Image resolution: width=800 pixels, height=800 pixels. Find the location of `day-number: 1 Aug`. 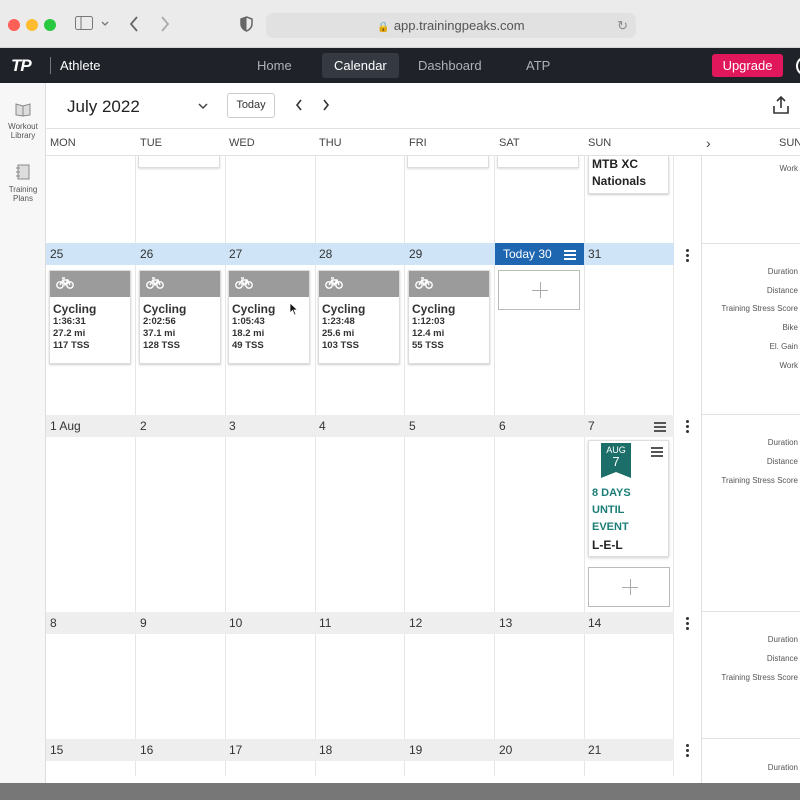

day-number: 1 Aug is located at coordinates (63, 426).